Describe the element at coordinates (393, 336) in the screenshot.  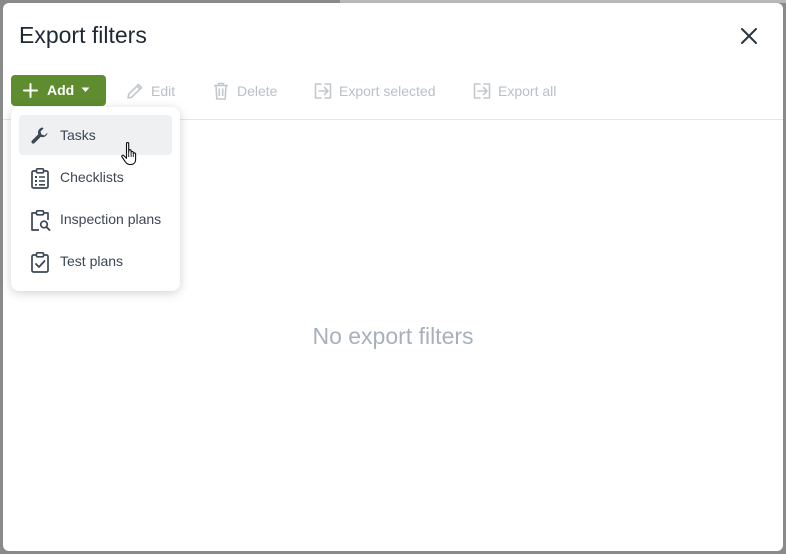
I see `empty-state-message: No export filters` at that location.